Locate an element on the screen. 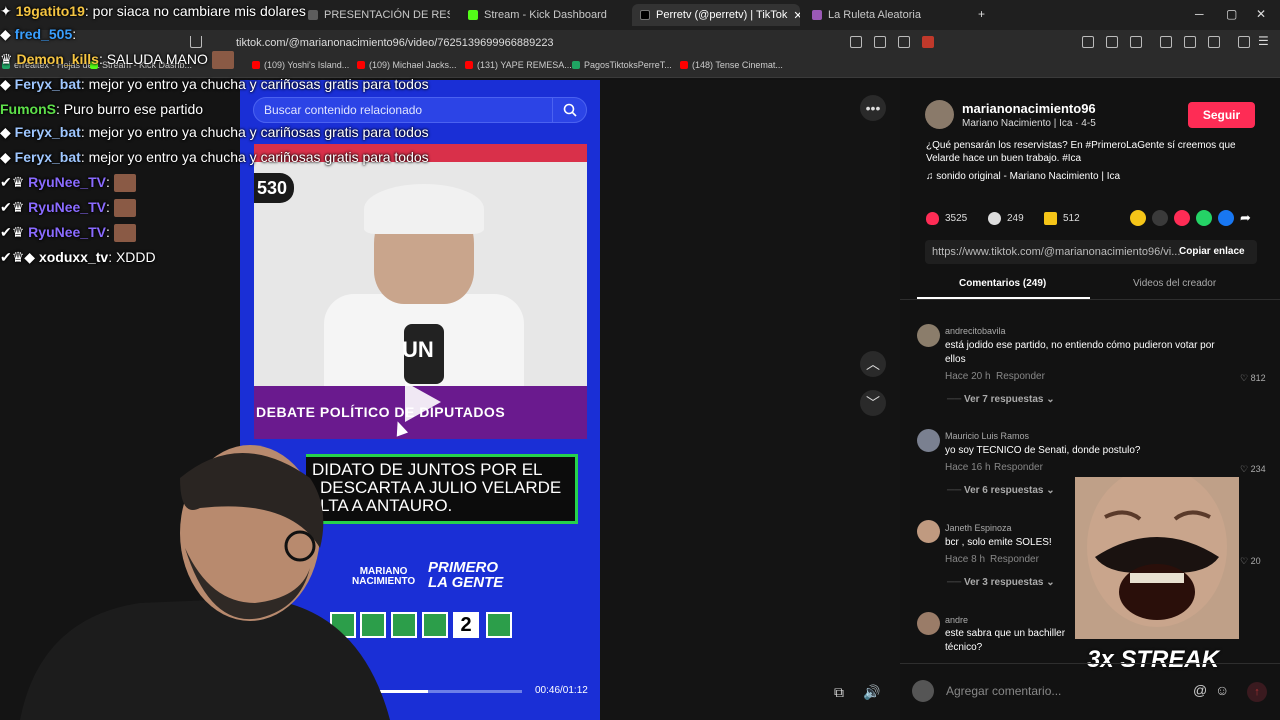 Image resolution: width=1280 pixels, height=720 pixels. emote-icon is located at coordinates (124, 208).